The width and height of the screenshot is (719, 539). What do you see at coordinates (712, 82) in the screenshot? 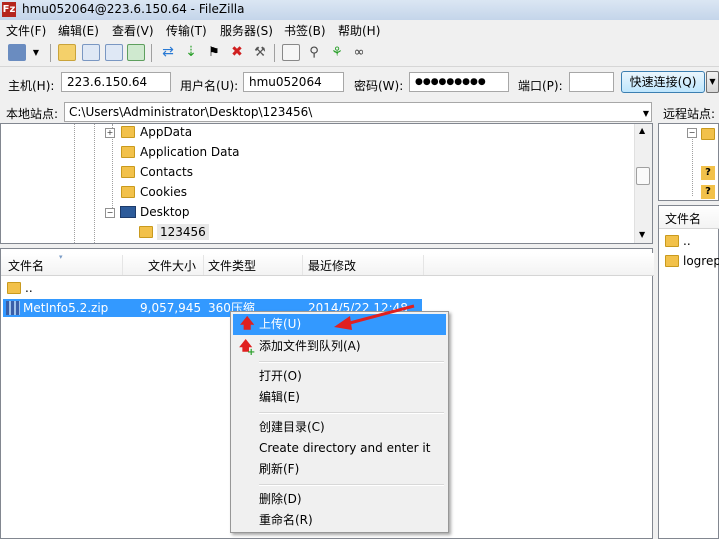
I see `quickconnect-dropdown-icon: ▼` at bounding box center [712, 82].